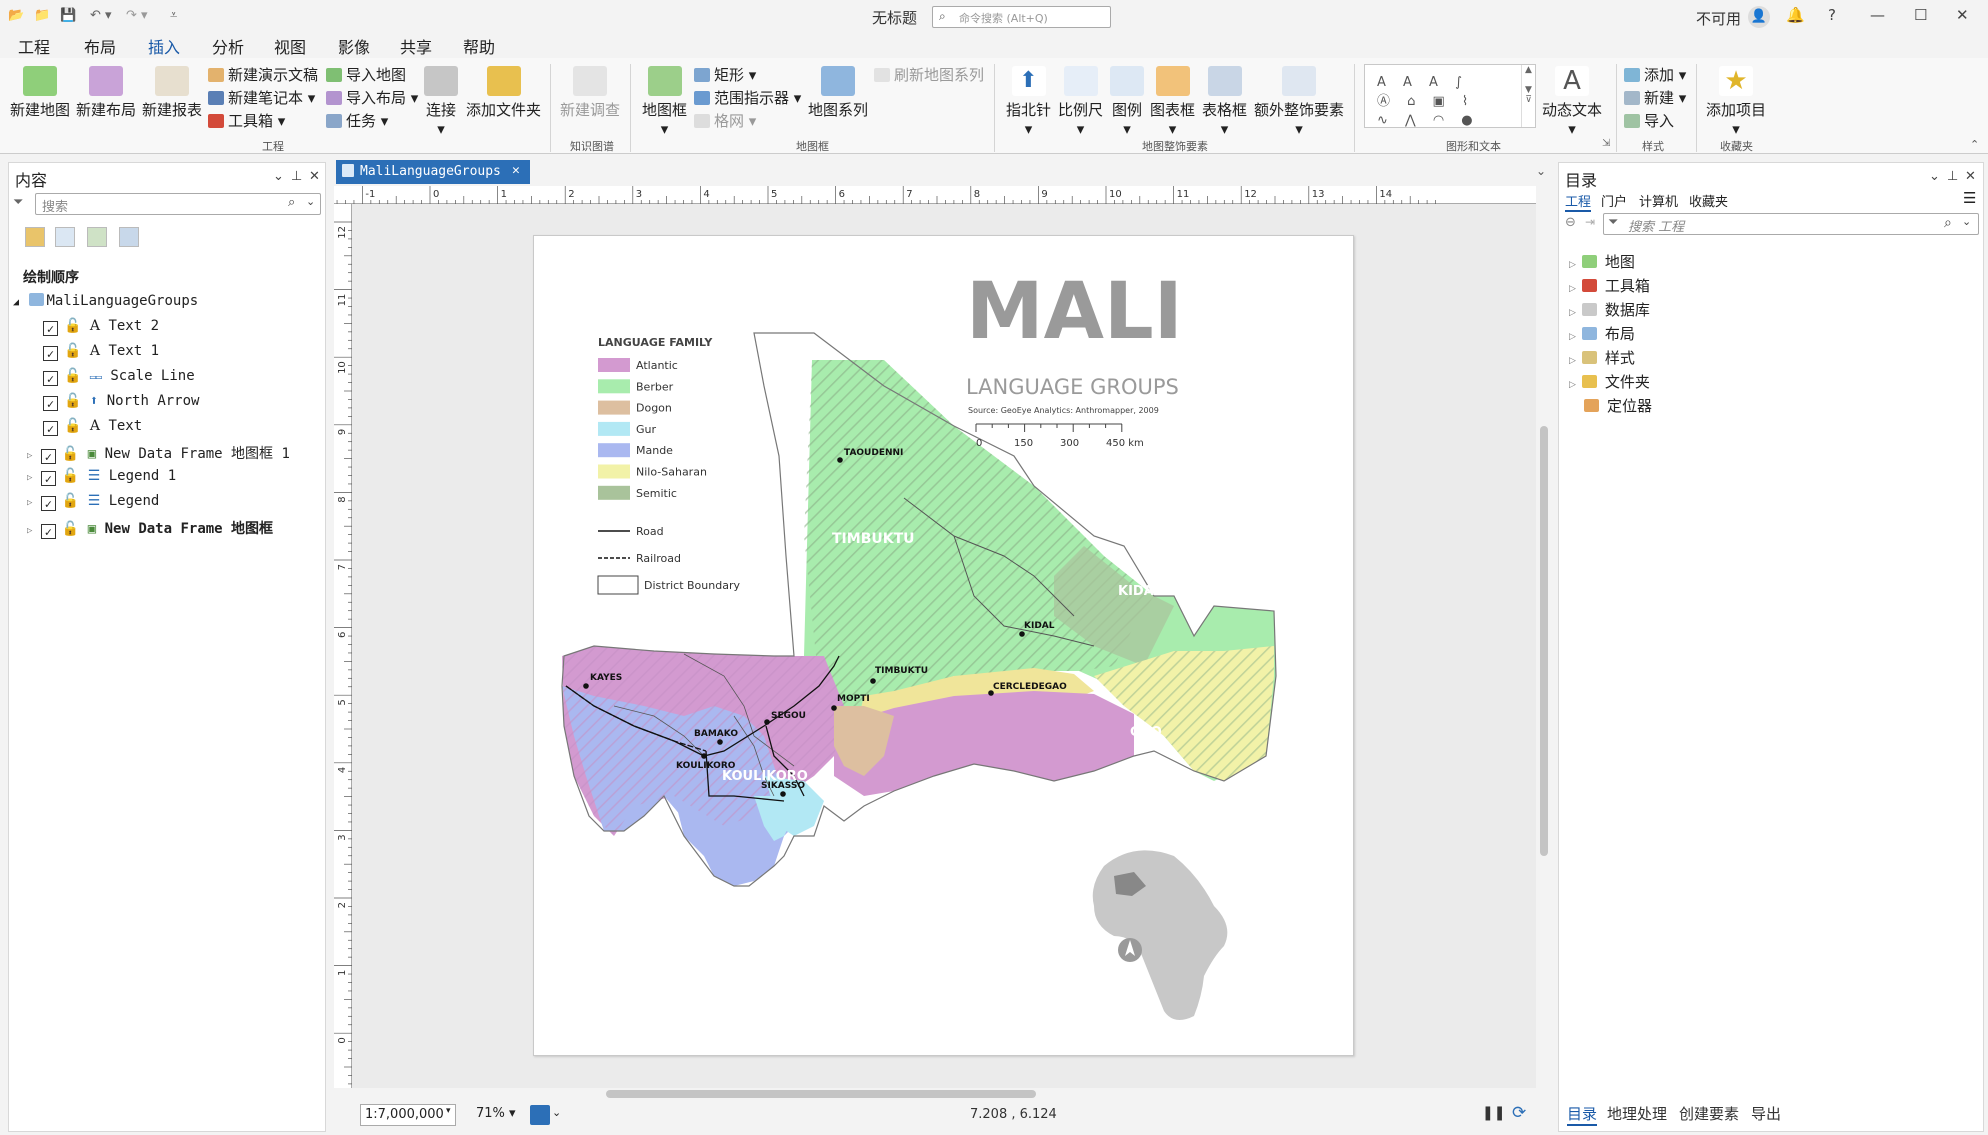 The width and height of the screenshot is (1988, 1135). What do you see at coordinates (1172, 102) in the screenshot?
I see `chart-frame-button: 图表框 ▾` at bounding box center [1172, 102].